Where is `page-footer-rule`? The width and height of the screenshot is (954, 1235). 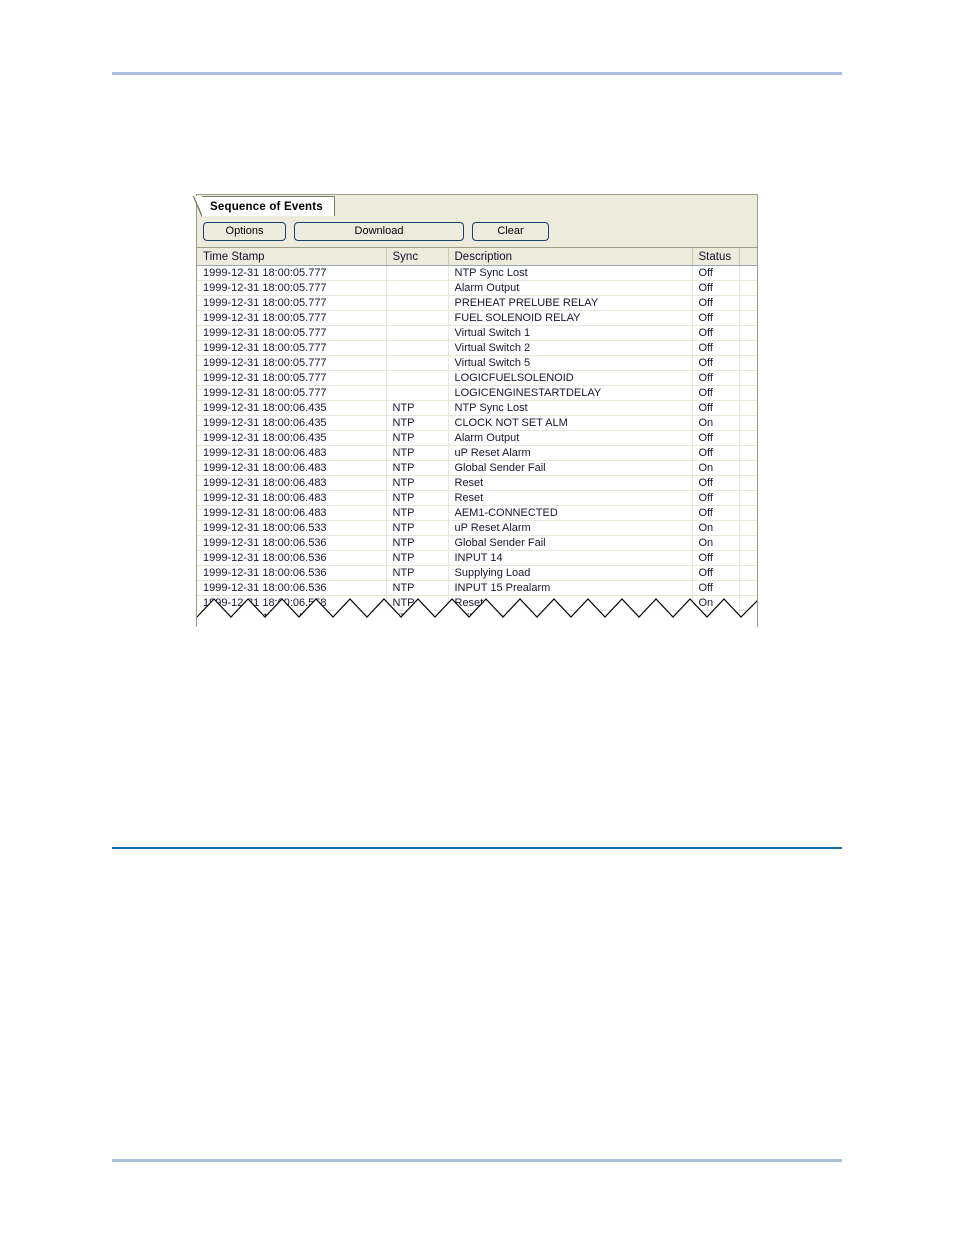
page-footer-rule is located at coordinates (477, 1160).